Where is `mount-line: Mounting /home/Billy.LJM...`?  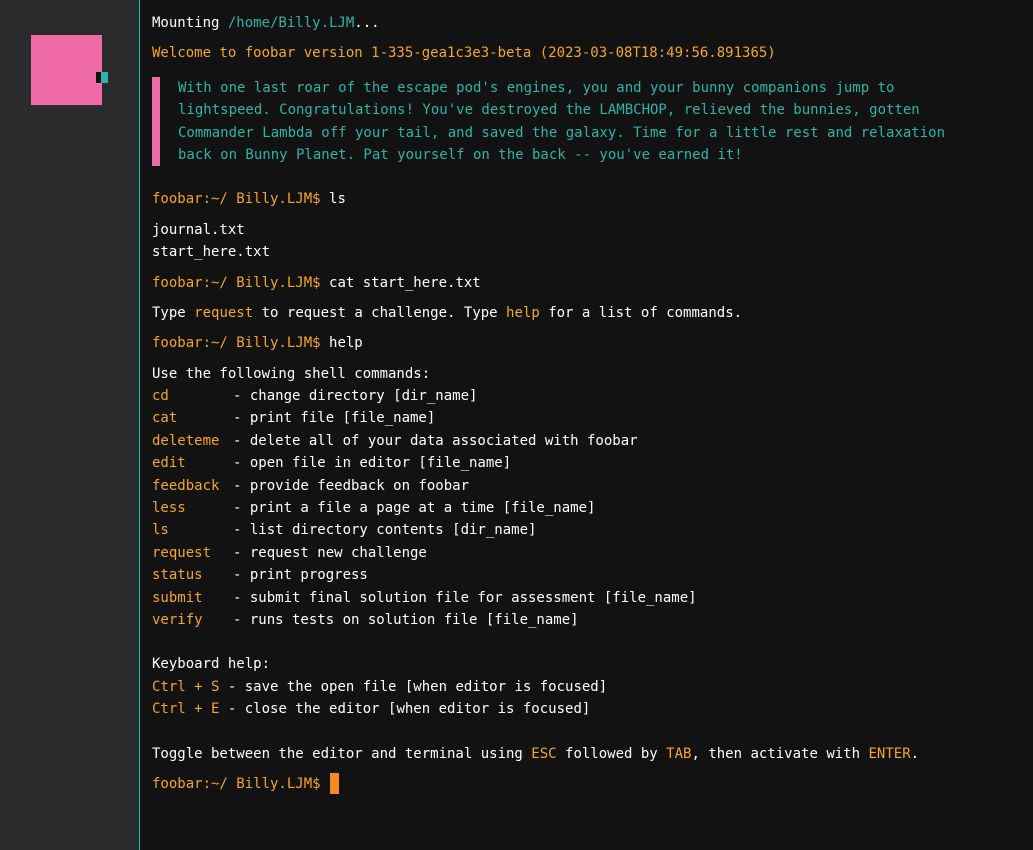
mount-line: Mounting /home/Billy.LJM... is located at coordinates (587, 23).